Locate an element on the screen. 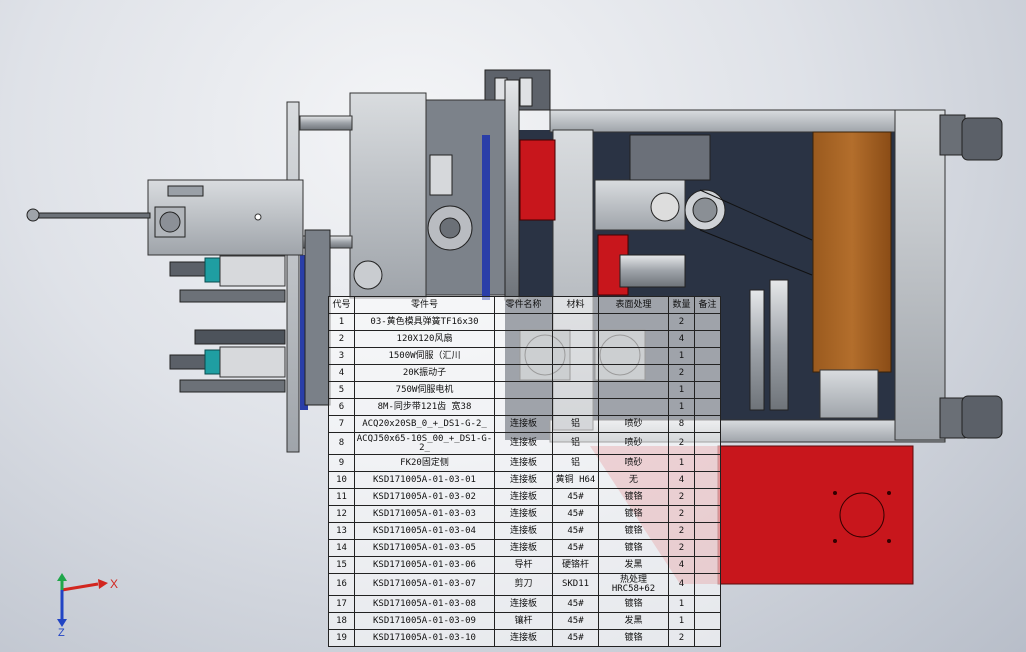 This screenshot has width=1026, height=652. cell-part-number: KSD171005A-01-03-03 is located at coordinates (424, 514).